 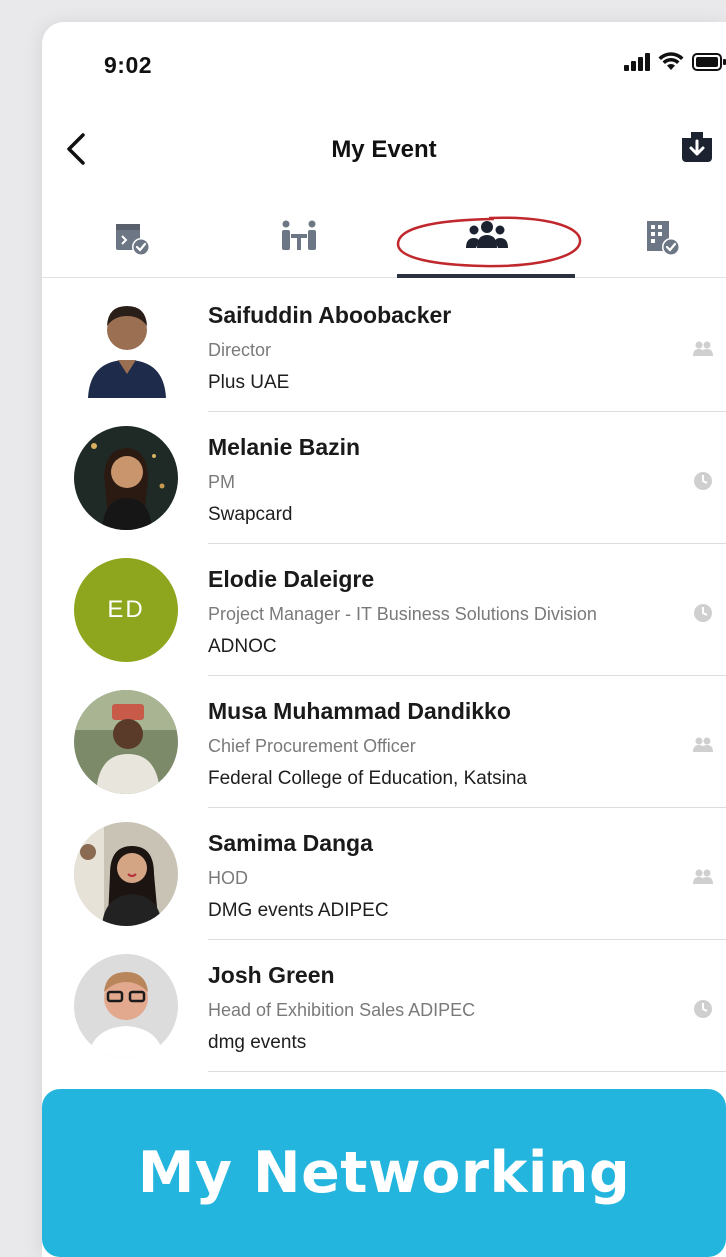 I want to click on contact-row: Melanie Bazin PM Swapcard, so click(x=384, y=478).